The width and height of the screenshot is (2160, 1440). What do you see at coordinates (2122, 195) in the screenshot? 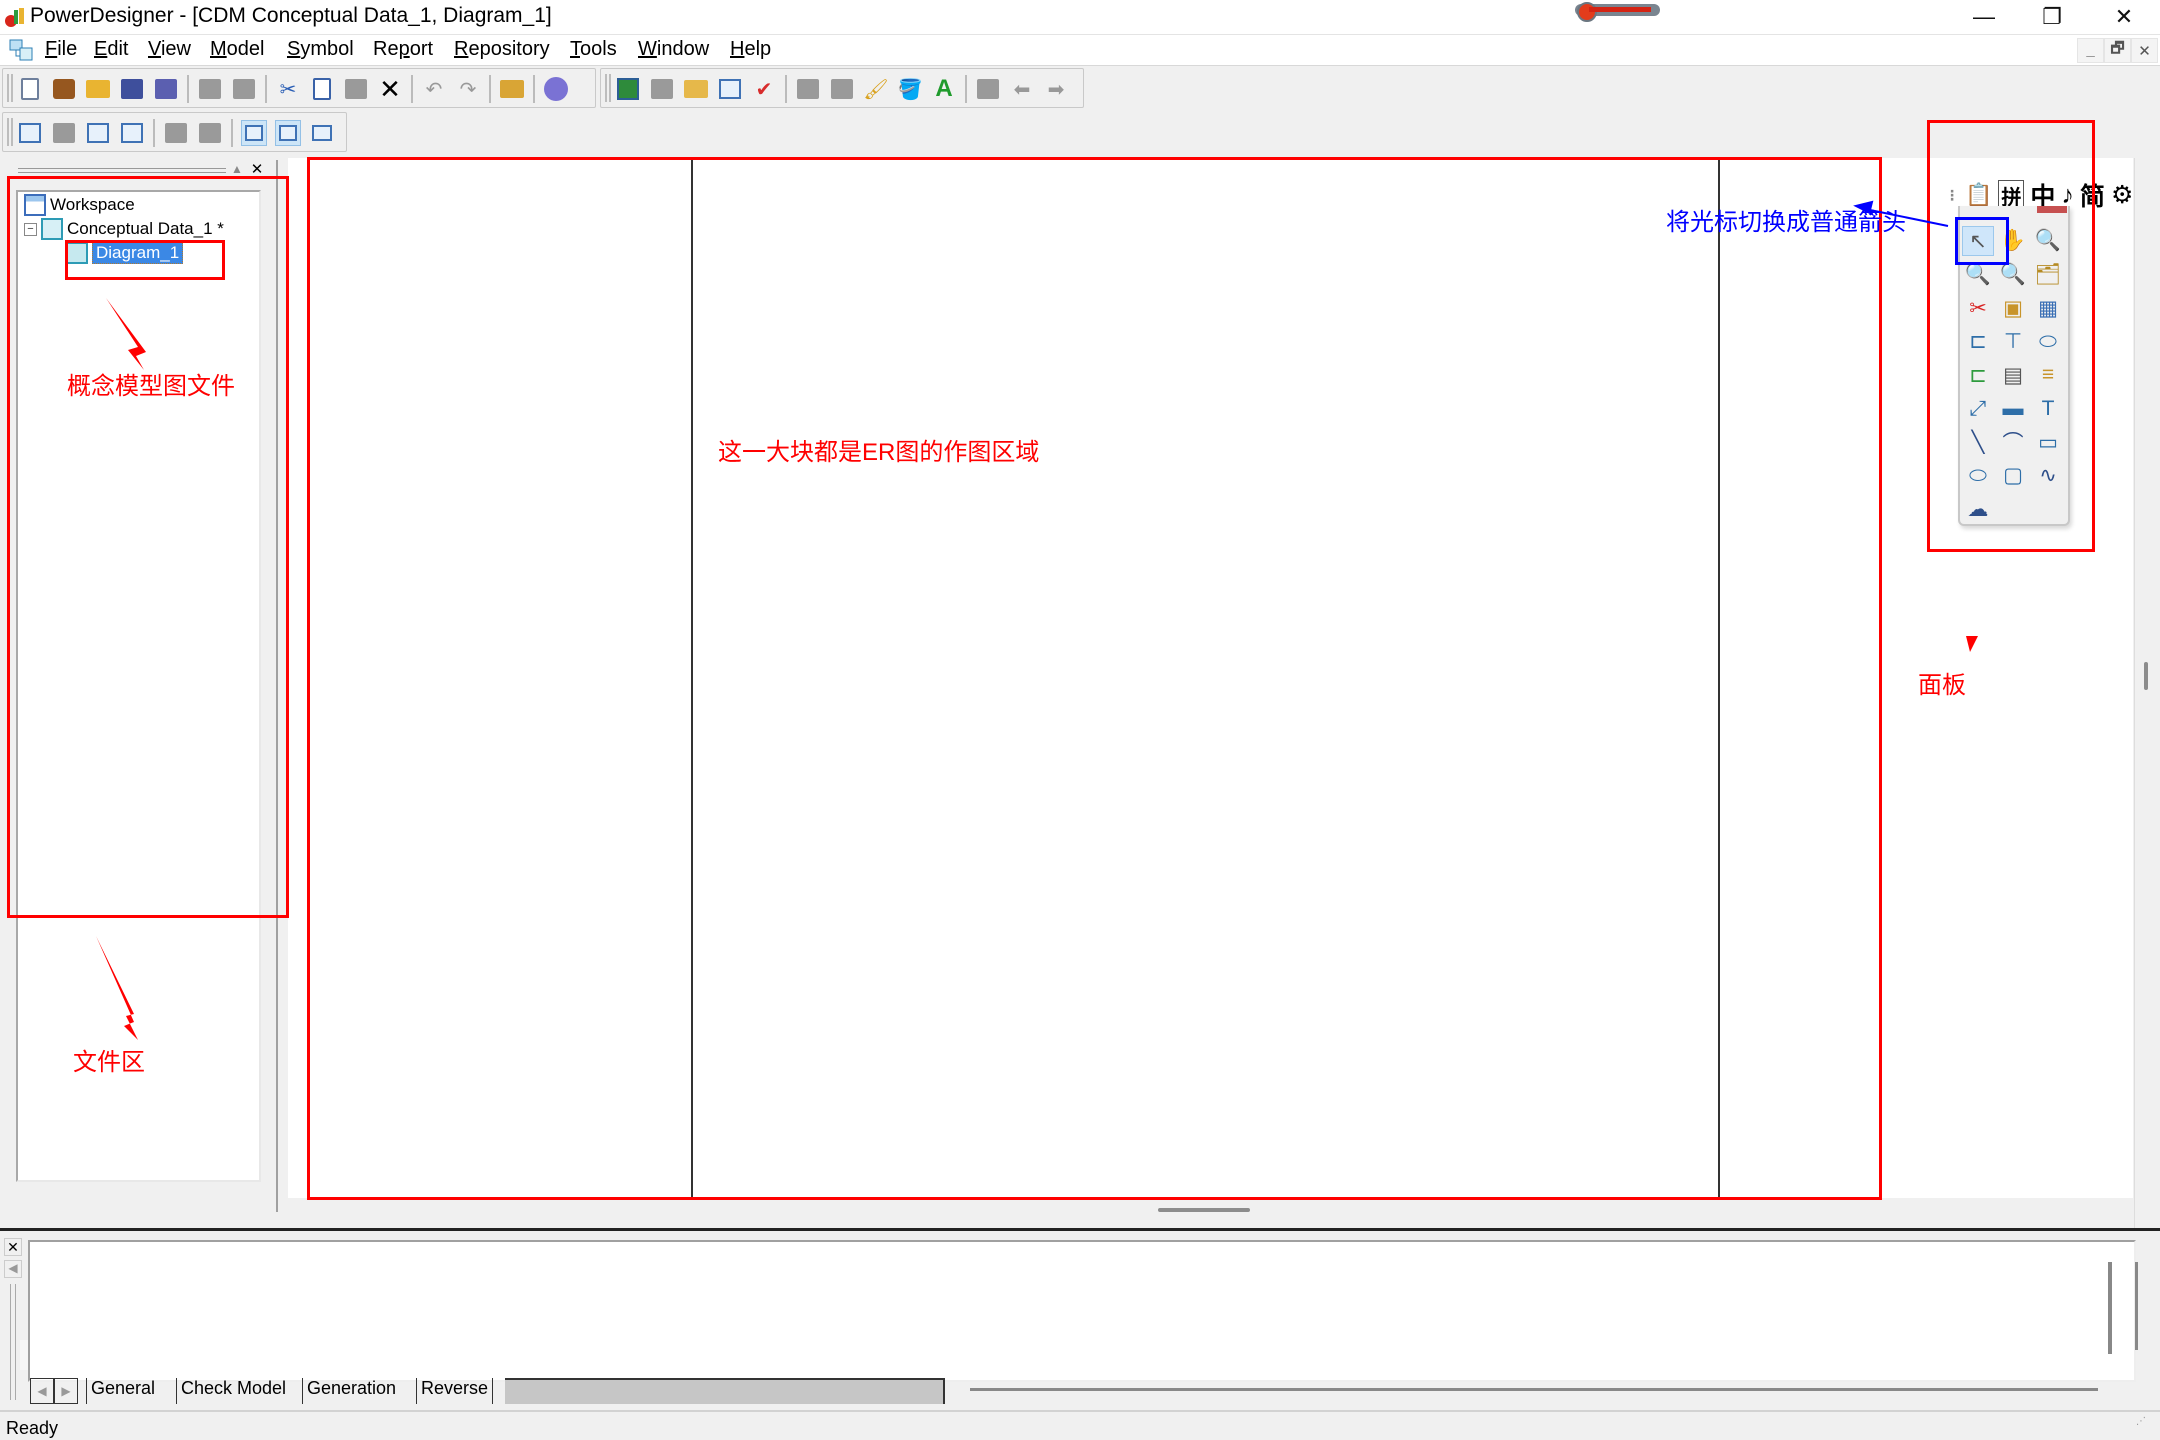
I see `ime-settings-icon: ⚙` at bounding box center [2122, 195].